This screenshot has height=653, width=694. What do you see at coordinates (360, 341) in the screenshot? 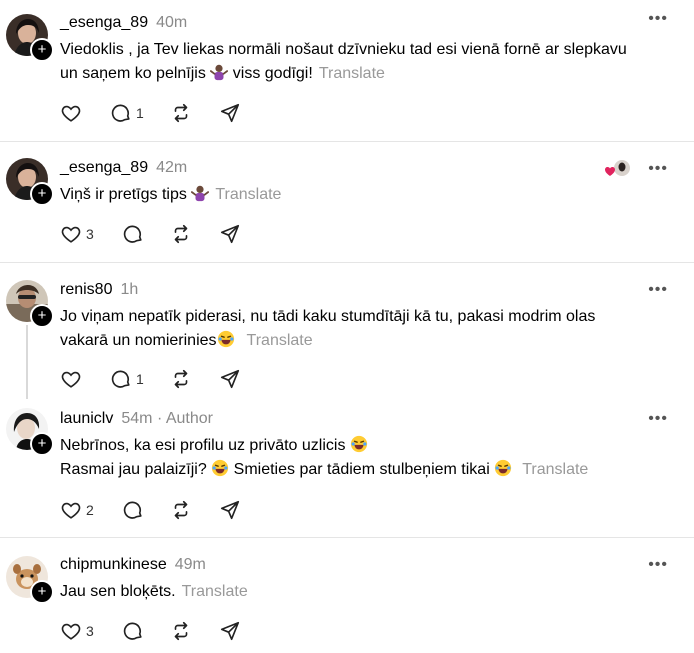
I see `post-text-line: vakarā un nomierinies Translate` at bounding box center [360, 341].